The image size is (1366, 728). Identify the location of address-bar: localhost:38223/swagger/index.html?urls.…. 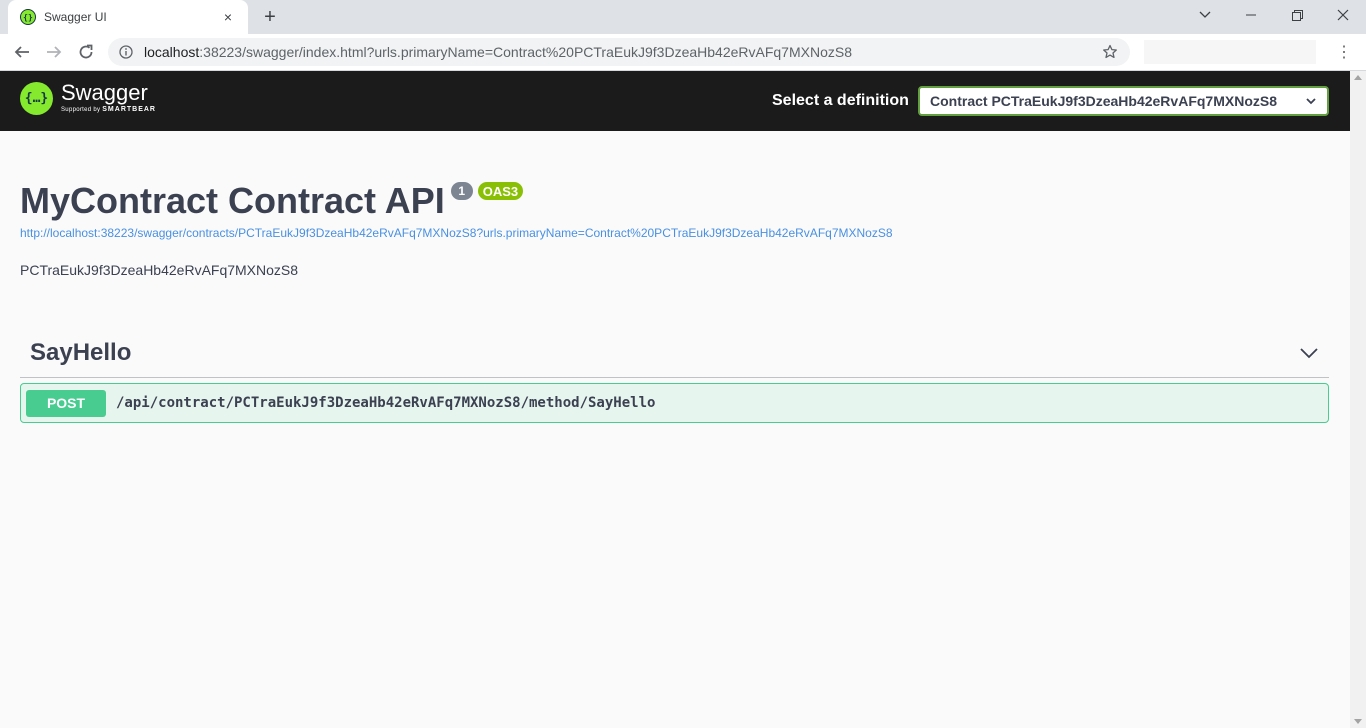
(619, 52).